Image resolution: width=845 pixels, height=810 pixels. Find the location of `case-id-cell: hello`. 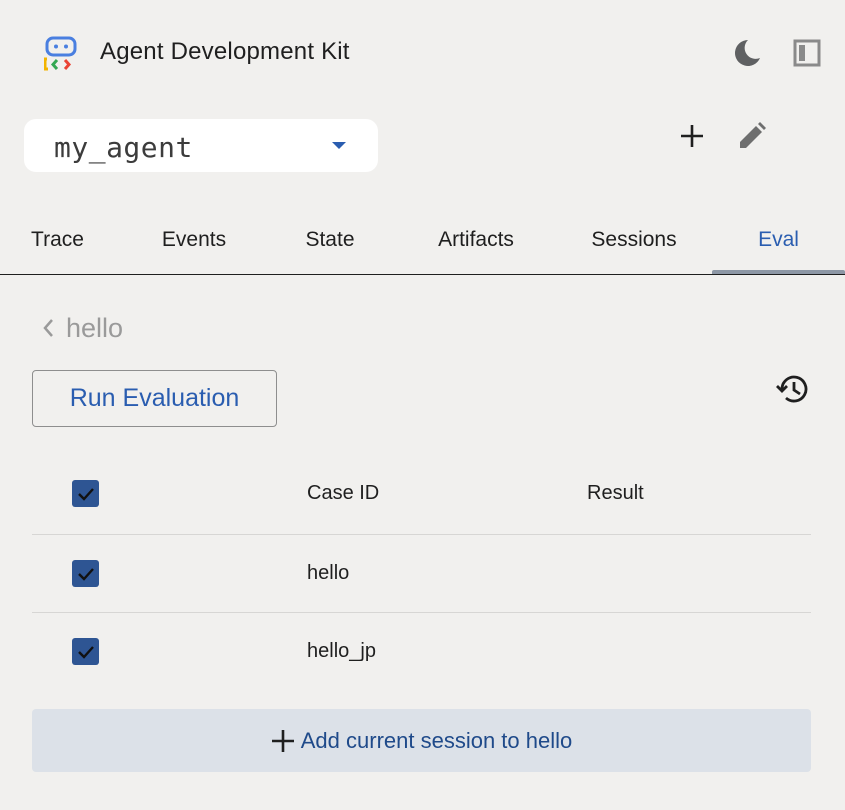

case-id-cell: hello is located at coordinates (328, 573).